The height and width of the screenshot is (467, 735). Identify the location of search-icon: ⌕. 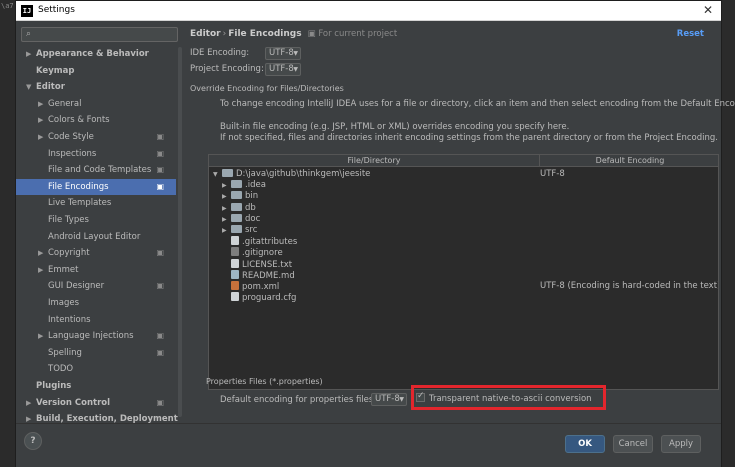
(29, 34).